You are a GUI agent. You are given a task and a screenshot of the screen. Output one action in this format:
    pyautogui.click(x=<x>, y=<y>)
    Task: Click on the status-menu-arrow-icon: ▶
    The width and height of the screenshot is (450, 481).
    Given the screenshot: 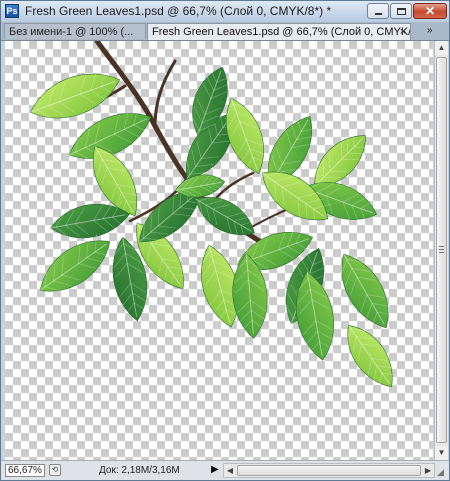 What is the action you would take?
    pyautogui.click(x=215, y=469)
    